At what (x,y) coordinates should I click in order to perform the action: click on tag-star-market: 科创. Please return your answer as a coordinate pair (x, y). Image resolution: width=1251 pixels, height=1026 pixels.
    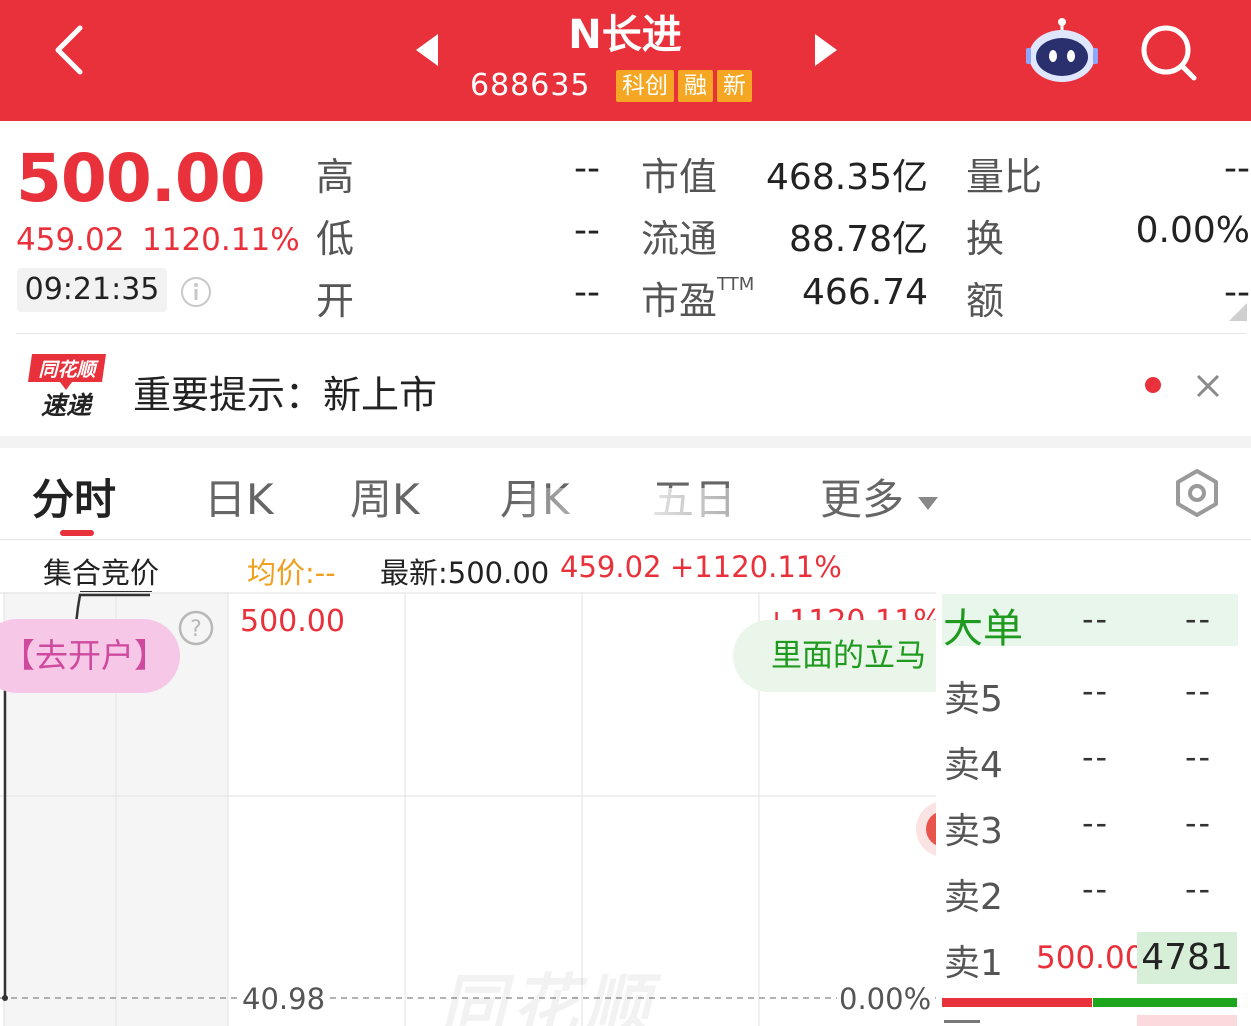
    Looking at the image, I should click on (645, 86).